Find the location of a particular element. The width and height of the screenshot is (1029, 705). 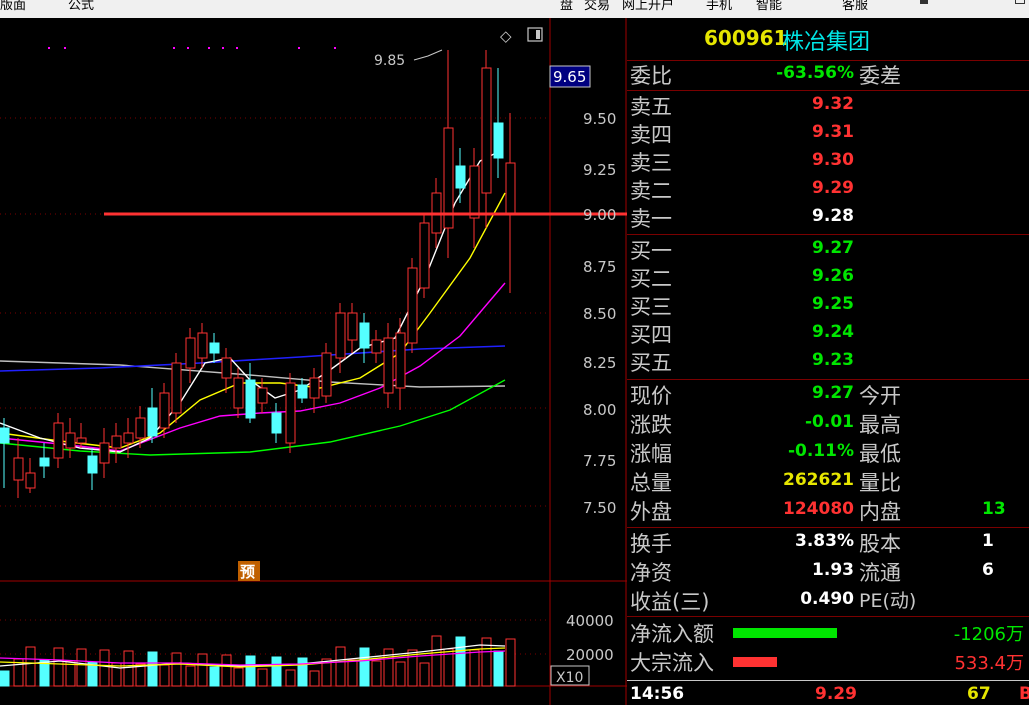

svg-text: 9.25 is located at coordinates (599, 170).